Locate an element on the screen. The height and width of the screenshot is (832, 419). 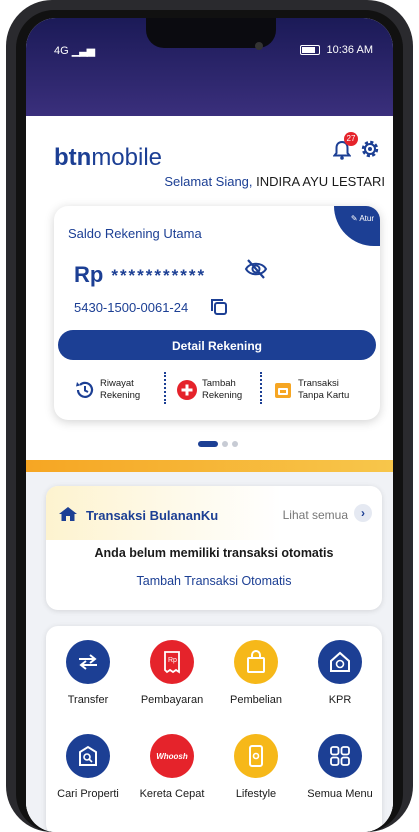
transfer-icon is located at coordinates (88, 662).